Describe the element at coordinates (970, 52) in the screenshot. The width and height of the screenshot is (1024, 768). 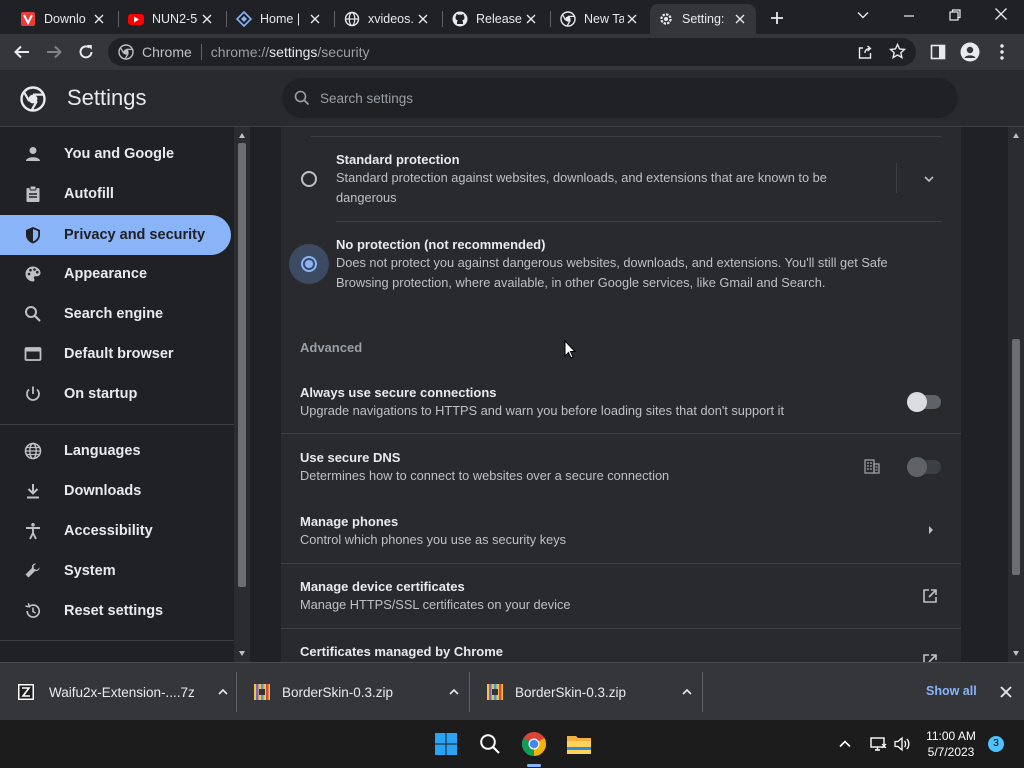
I see `profile-avatar` at that location.